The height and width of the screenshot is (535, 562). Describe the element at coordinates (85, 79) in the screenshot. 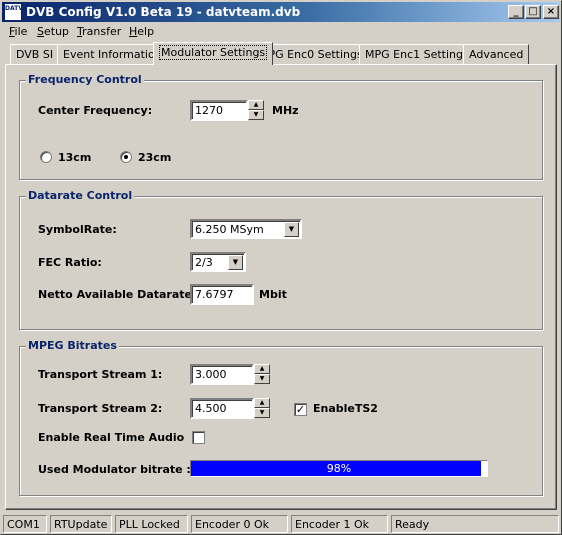

I see `frequency-control-title: Frequency Control` at that location.